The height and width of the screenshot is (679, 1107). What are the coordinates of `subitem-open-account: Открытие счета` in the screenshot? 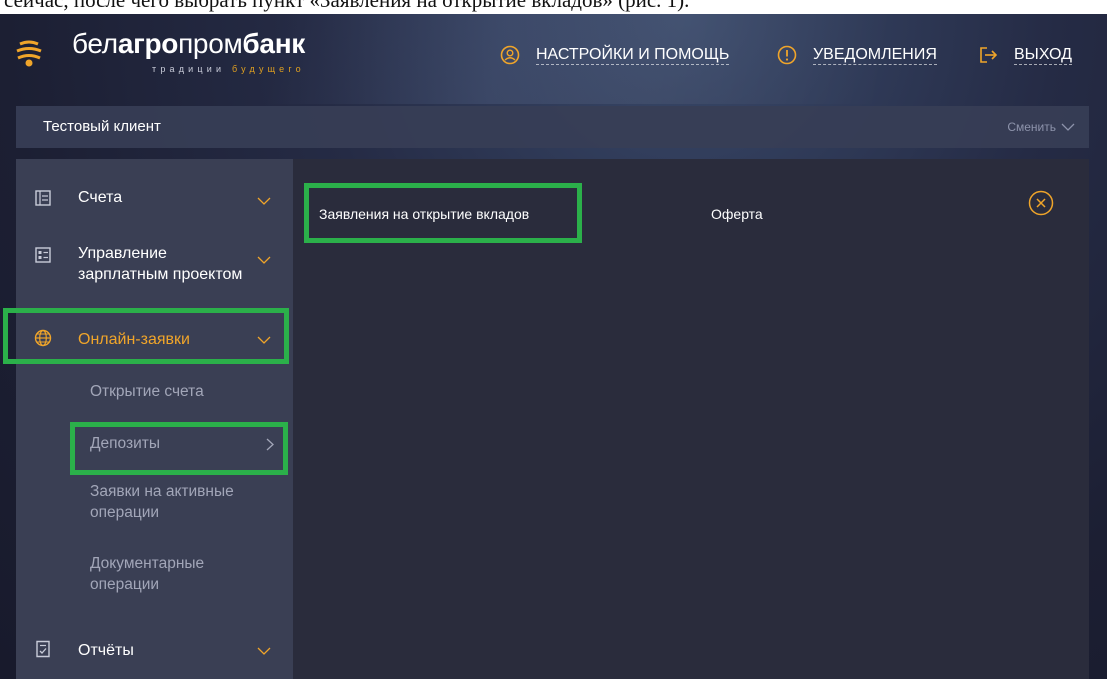 It's located at (147, 391).